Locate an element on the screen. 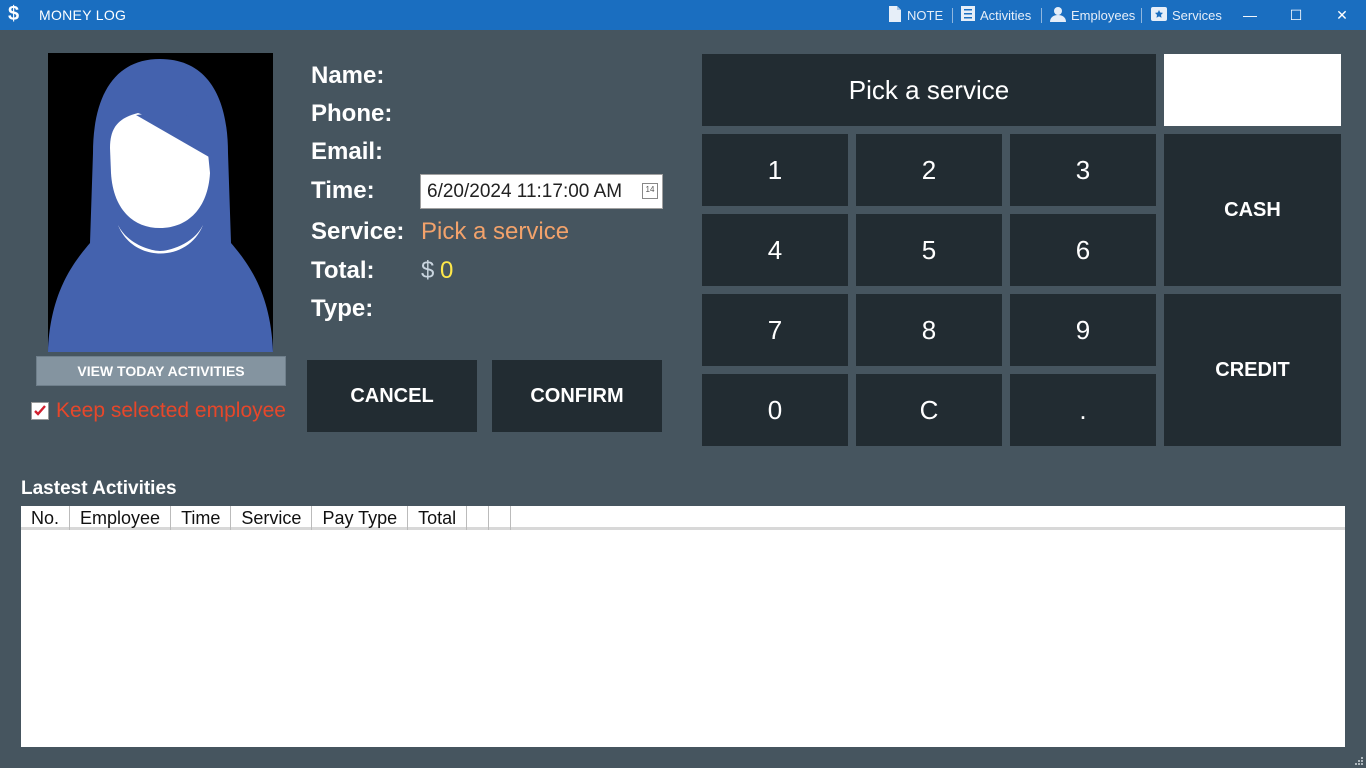 Image resolution: width=1366 pixels, height=768 pixels. name-label: Name: is located at coordinates (348, 75).